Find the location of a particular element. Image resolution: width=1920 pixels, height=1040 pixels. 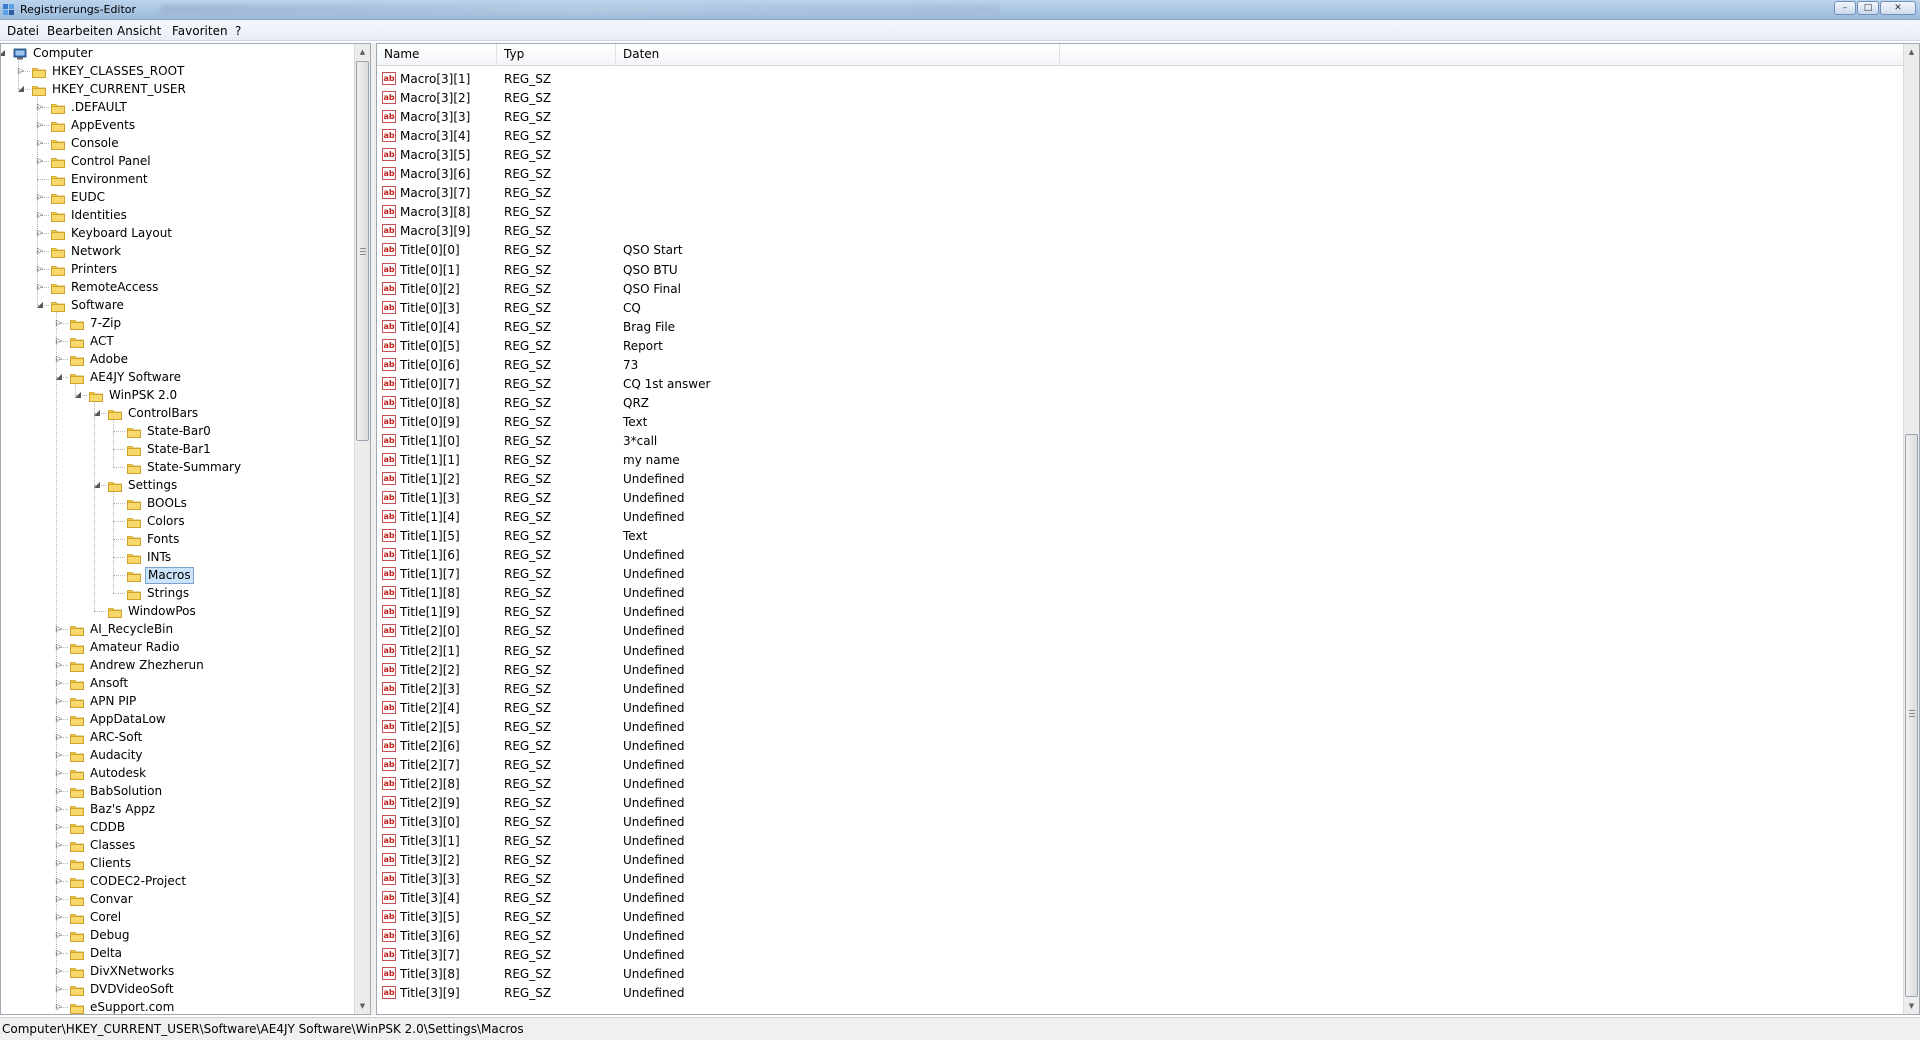

tree-item: ◢ ControlBars is located at coordinates (176, 413).